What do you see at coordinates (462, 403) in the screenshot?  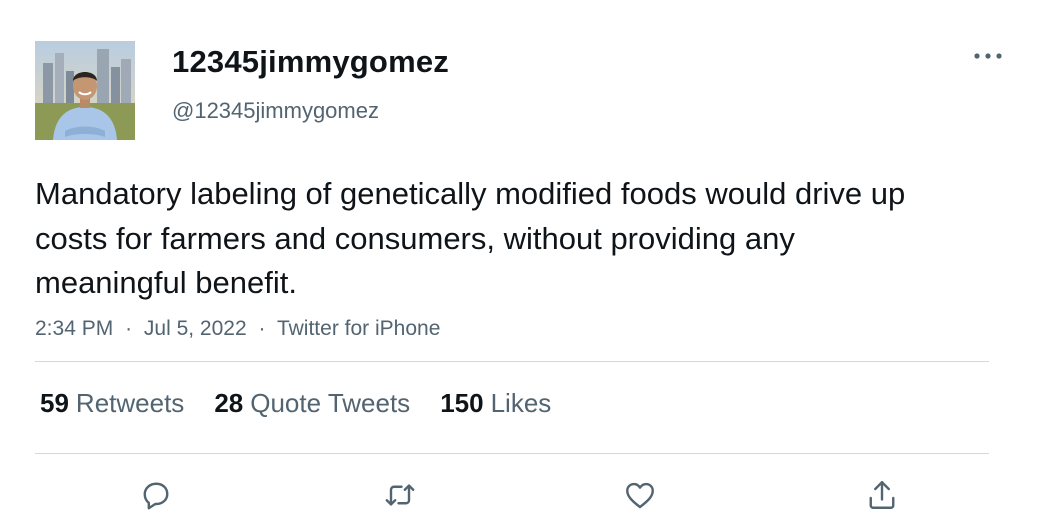 I see `likes-count: 150` at bounding box center [462, 403].